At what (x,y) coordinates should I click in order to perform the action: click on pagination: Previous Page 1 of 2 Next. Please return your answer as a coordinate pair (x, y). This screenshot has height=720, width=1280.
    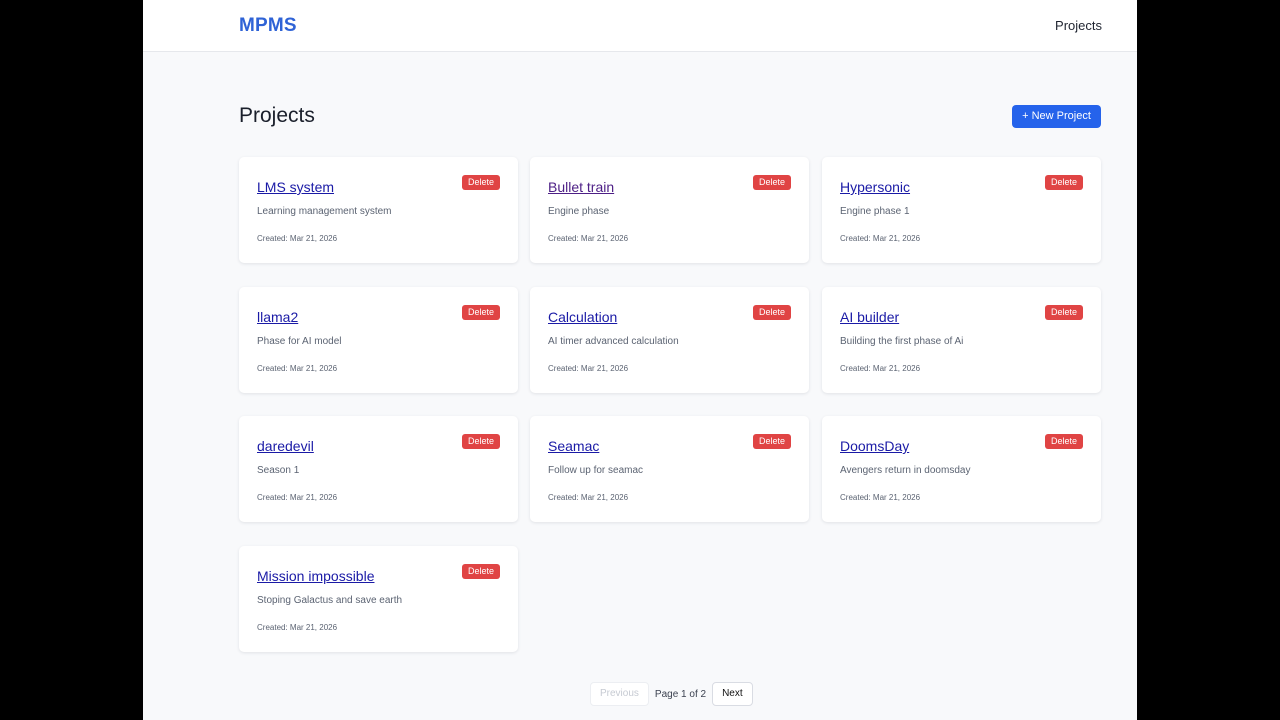
    Looking at the image, I should click on (671, 694).